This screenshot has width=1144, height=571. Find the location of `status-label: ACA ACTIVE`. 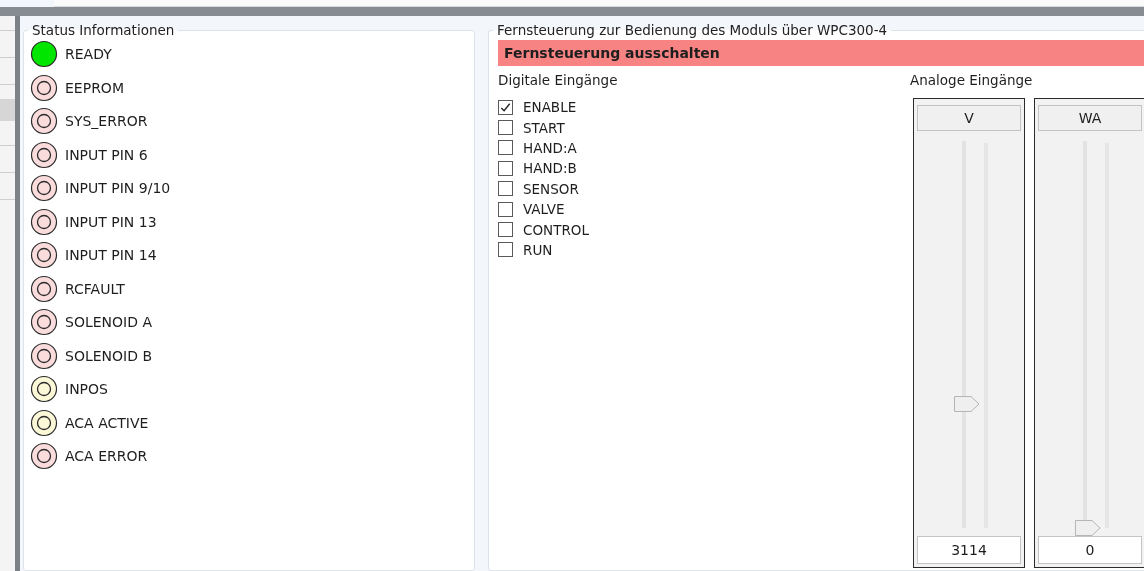

status-label: ACA ACTIVE is located at coordinates (107, 422).